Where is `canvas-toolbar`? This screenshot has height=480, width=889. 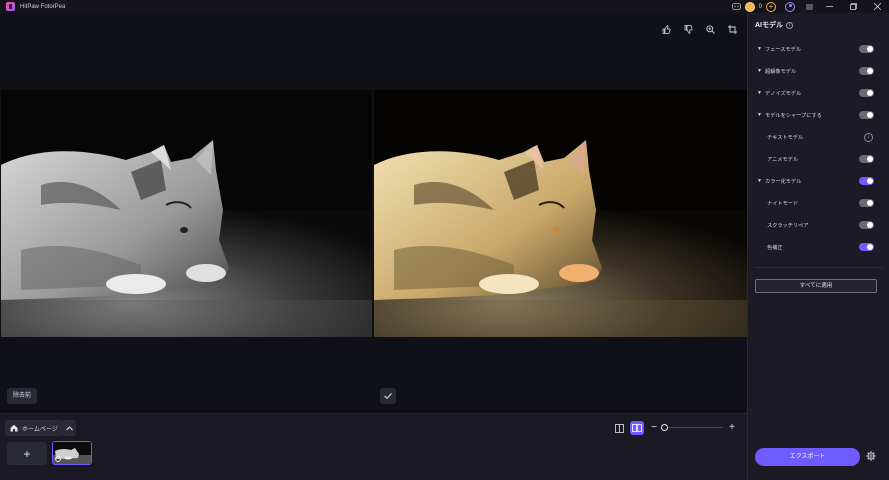
canvas-toolbar is located at coordinates (699, 29).